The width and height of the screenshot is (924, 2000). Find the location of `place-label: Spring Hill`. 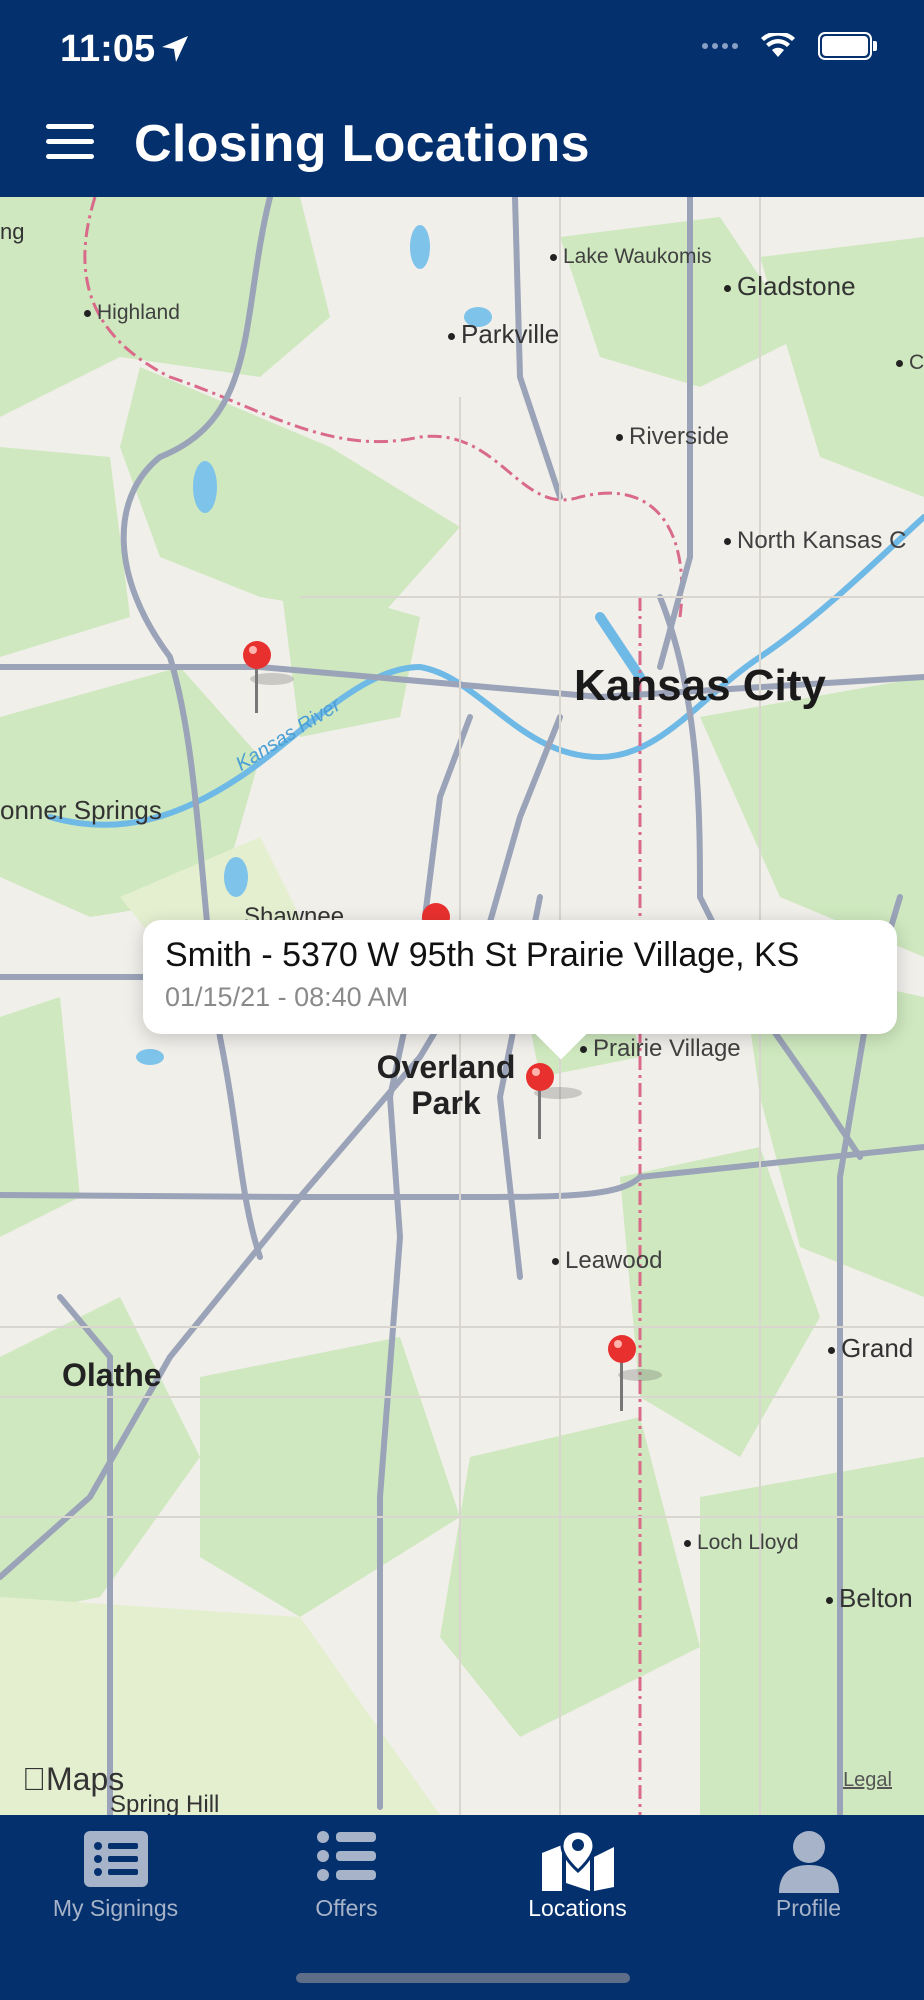

place-label: Spring Hill is located at coordinates (165, 1803).